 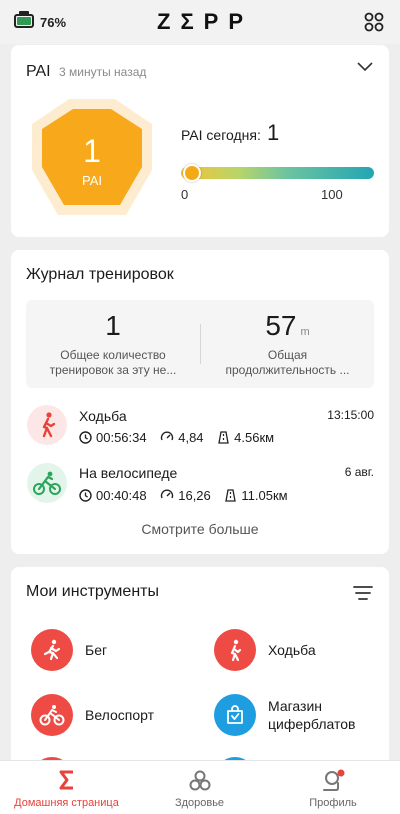 What do you see at coordinates (273, 132) in the screenshot?
I see `pai-today-value: 1` at bounding box center [273, 132].